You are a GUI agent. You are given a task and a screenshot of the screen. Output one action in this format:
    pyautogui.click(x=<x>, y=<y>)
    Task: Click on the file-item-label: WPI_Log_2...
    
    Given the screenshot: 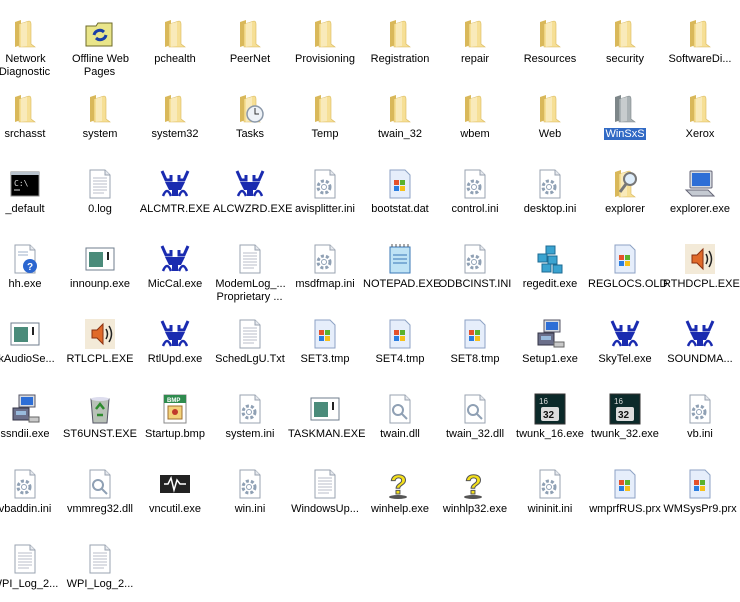 What is the action you would take?
    pyautogui.click(x=31, y=584)
    